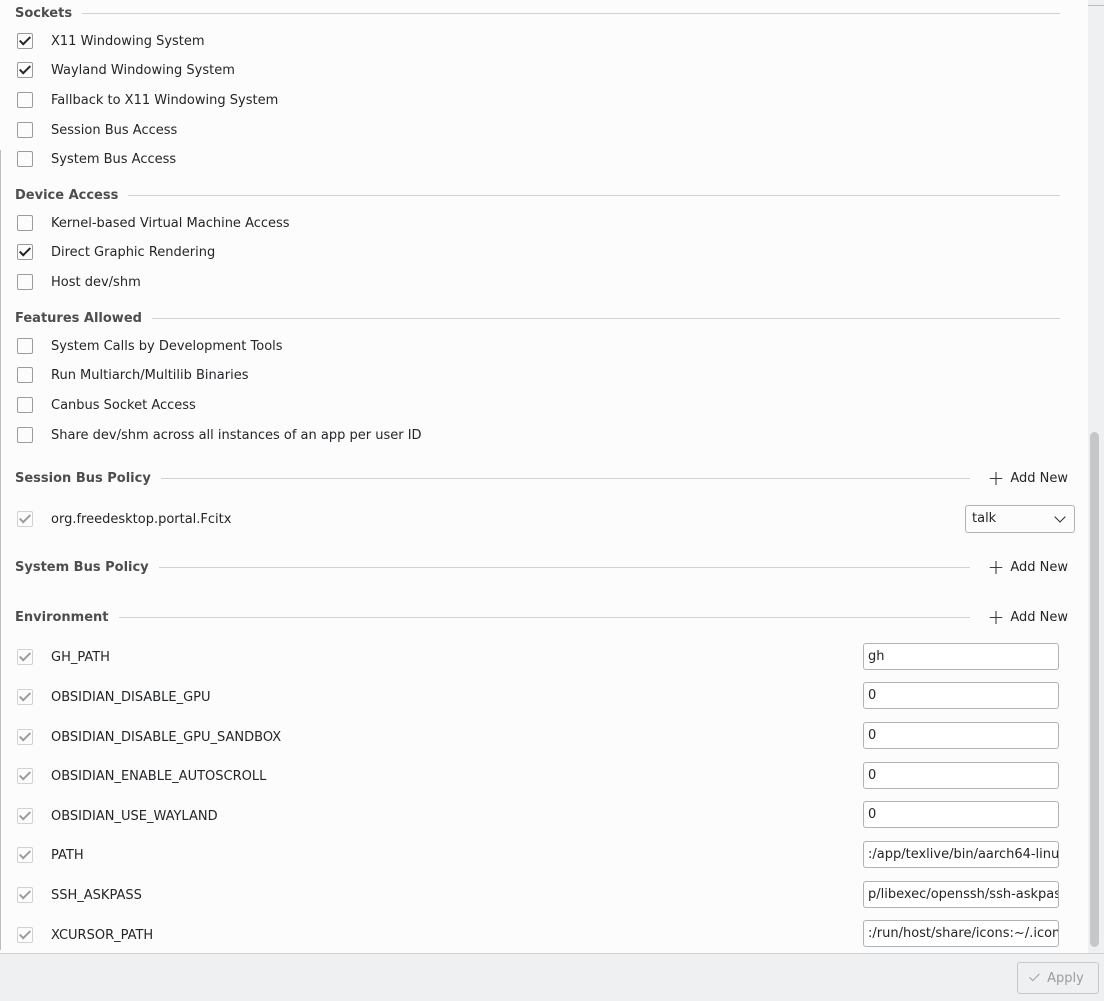 This screenshot has width=1104, height=1001. I want to click on apply-button: Apply, so click(1058, 978).